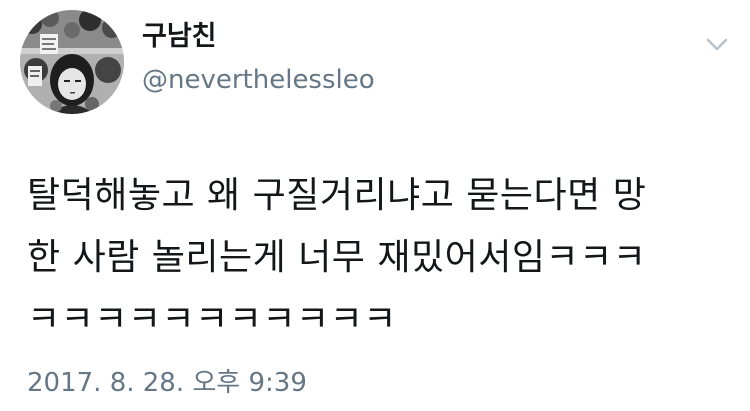  What do you see at coordinates (337, 195) in the screenshot?
I see `tweet-text-line: 탈덕해놓고 왜 구질거리냐고 묻는다면 망` at bounding box center [337, 195].